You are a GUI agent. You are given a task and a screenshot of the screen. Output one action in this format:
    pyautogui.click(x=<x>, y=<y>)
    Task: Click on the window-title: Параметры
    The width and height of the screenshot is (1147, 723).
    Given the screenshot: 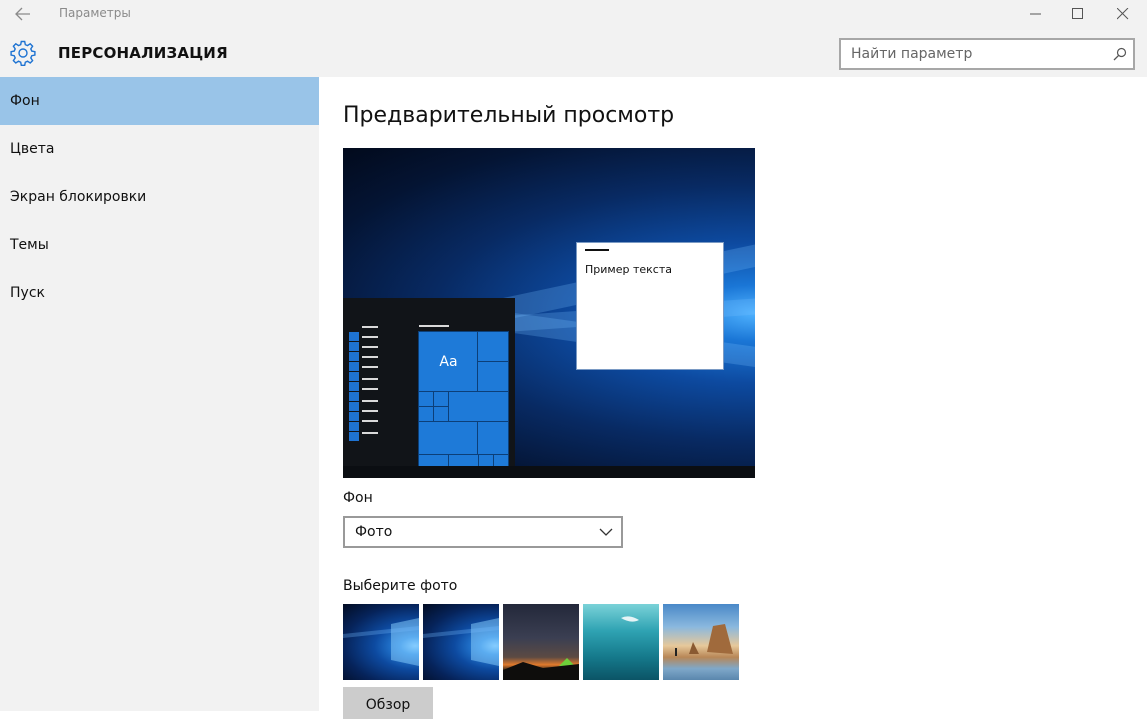 What is the action you would take?
    pyautogui.click(x=95, y=13)
    